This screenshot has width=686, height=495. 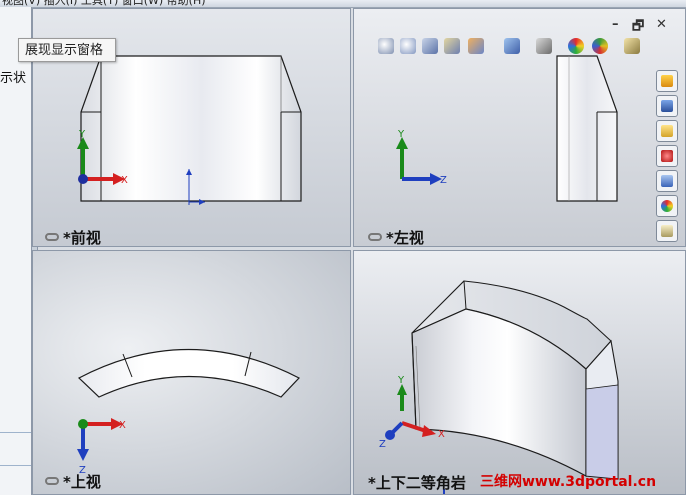 I want to click on display-style-icon, so click(x=512, y=46).